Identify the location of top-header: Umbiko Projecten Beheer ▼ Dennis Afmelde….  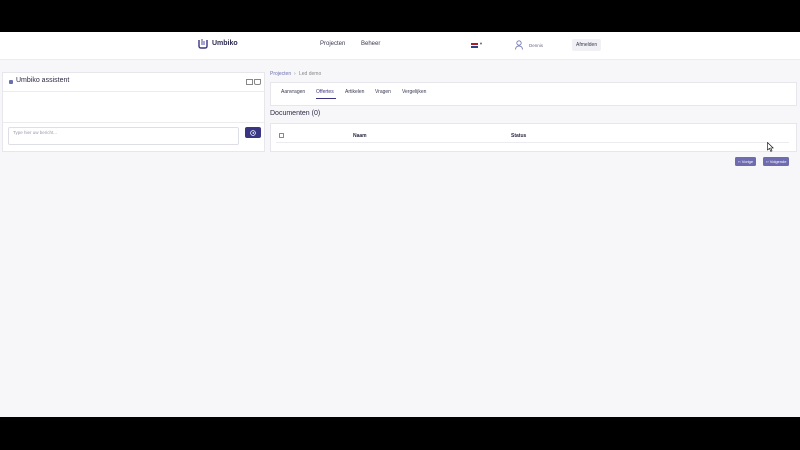
(400, 46).